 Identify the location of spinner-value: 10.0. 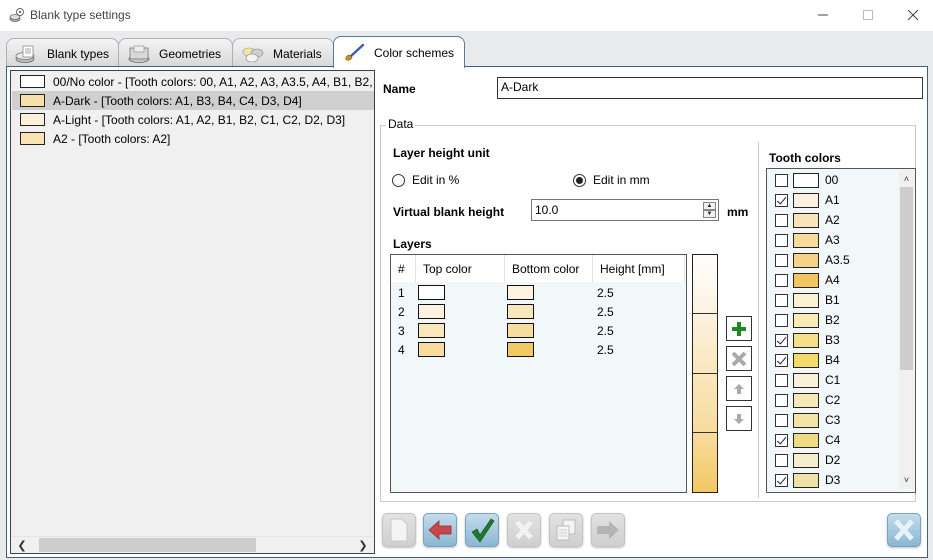
(546, 210).